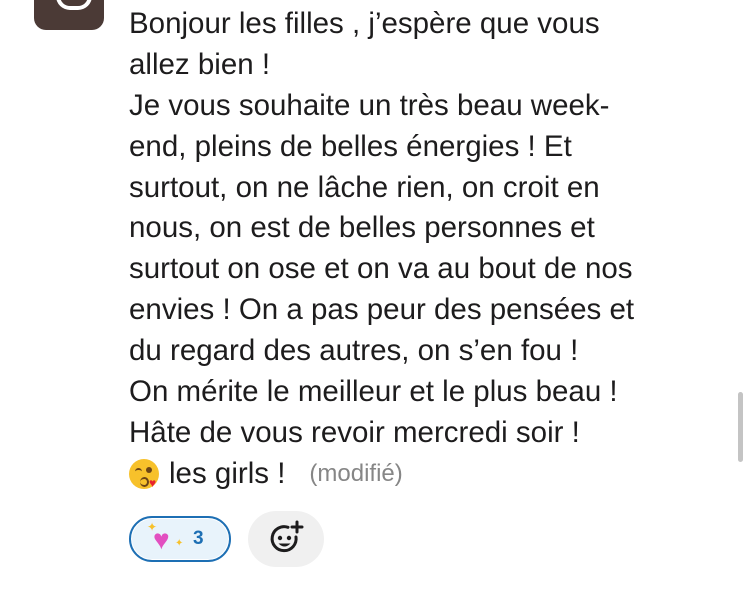  Describe the element at coordinates (287, 536) in the screenshot. I see `add-reaction-icon` at that location.